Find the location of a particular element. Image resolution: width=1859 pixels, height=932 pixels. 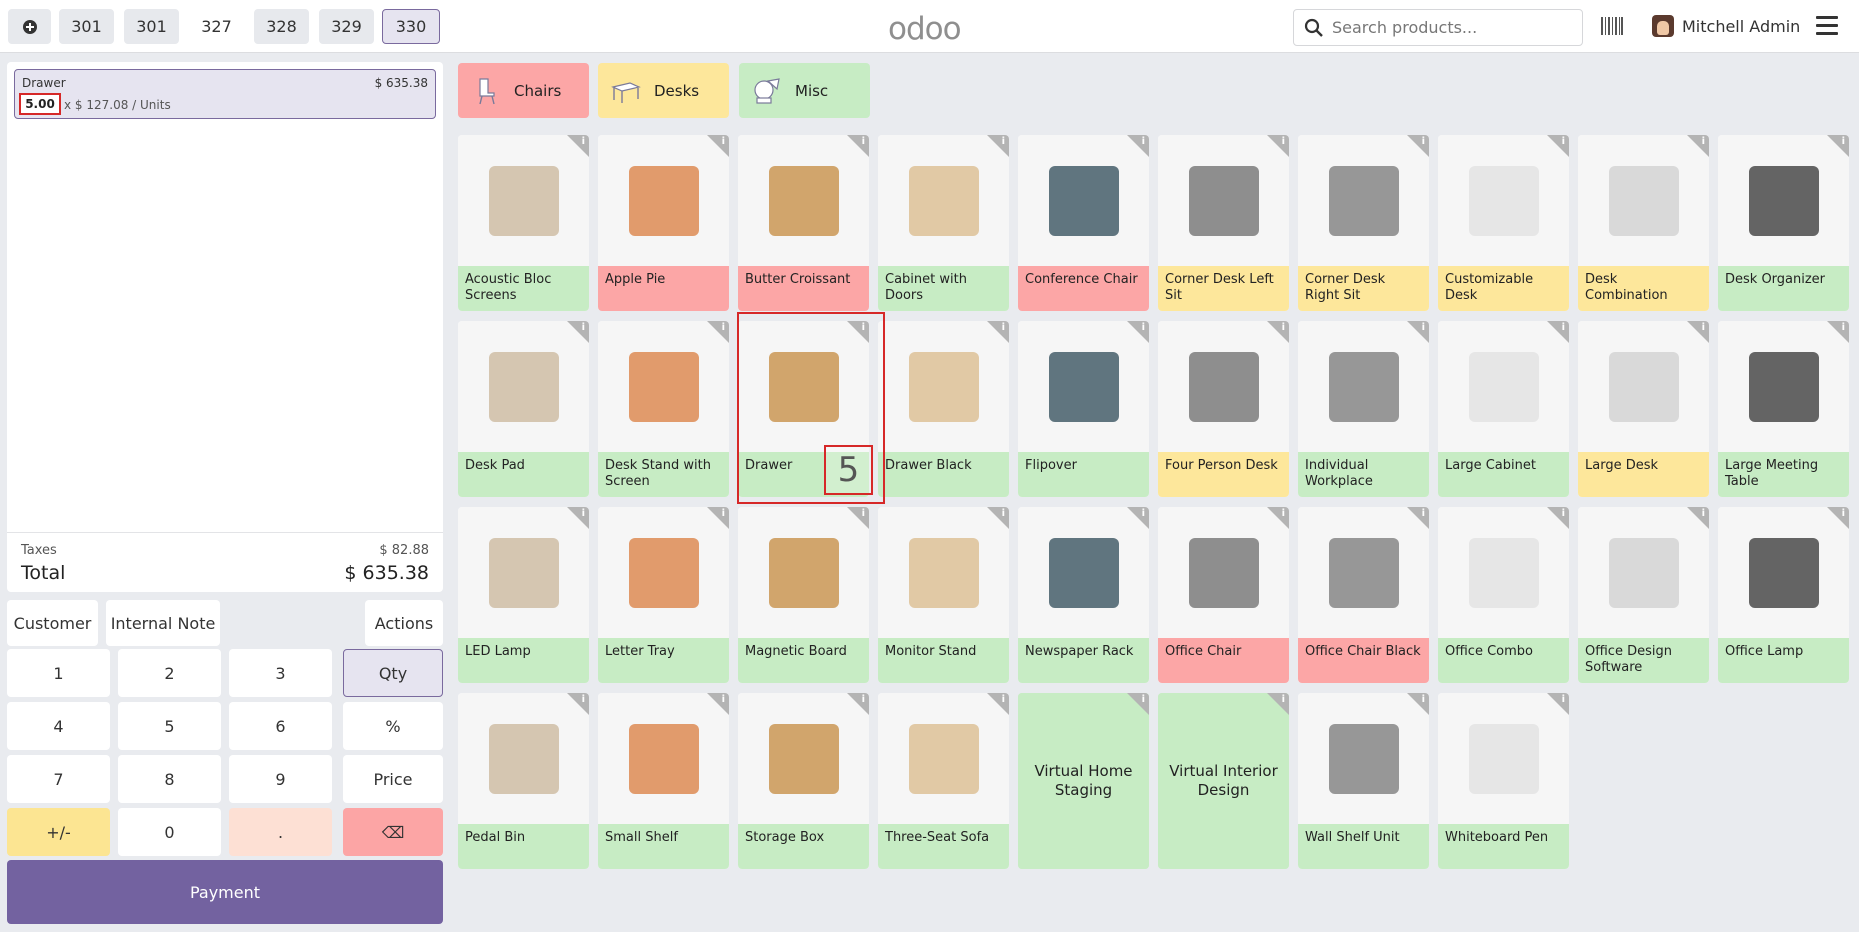

product-card: Apple Pie is located at coordinates (663, 223).